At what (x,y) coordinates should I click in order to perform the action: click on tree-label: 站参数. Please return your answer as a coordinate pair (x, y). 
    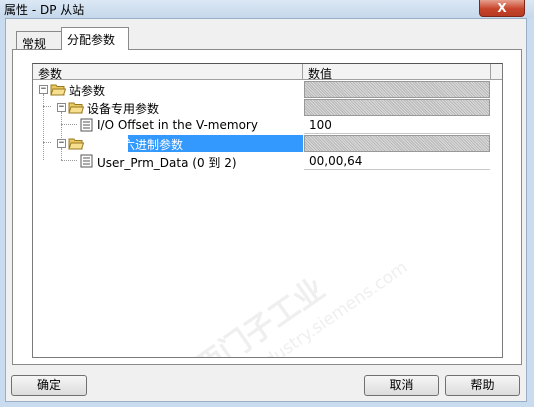
    Looking at the image, I should click on (87, 91).